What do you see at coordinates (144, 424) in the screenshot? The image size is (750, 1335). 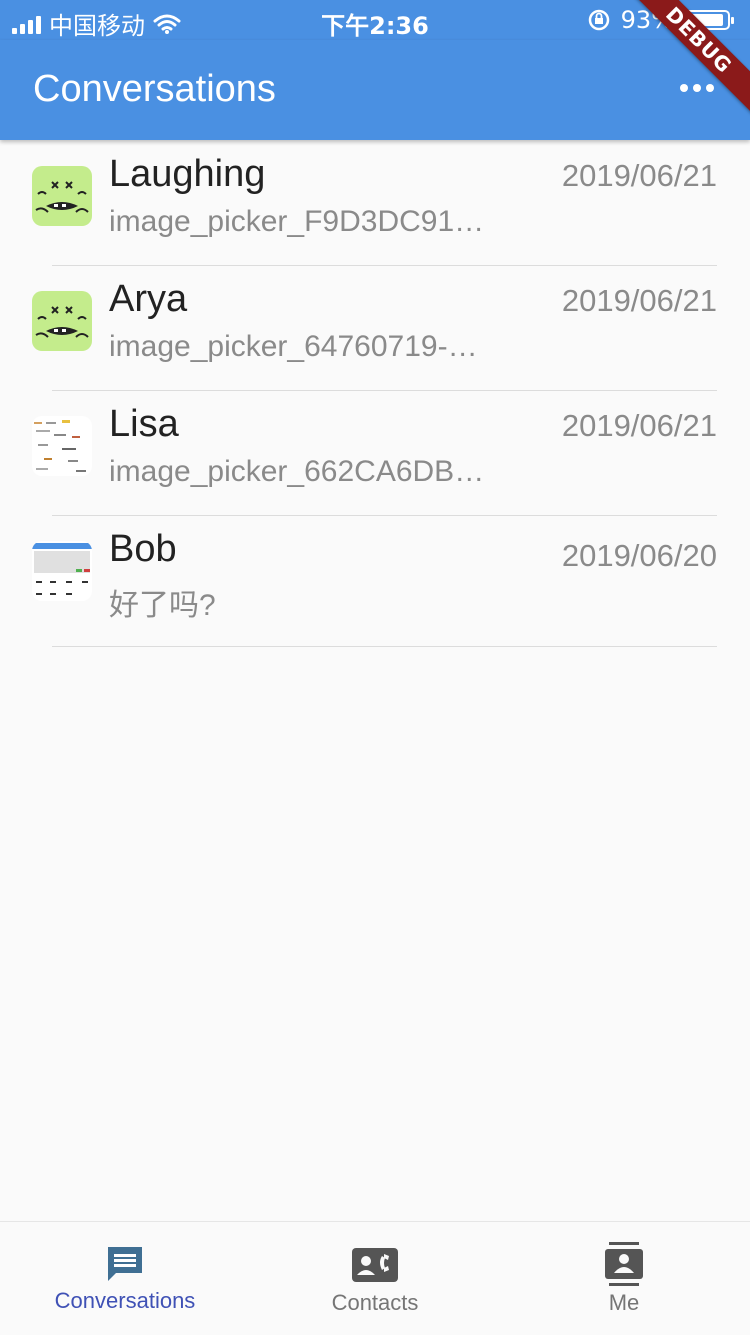 I see `contact-name: Lisa` at bounding box center [144, 424].